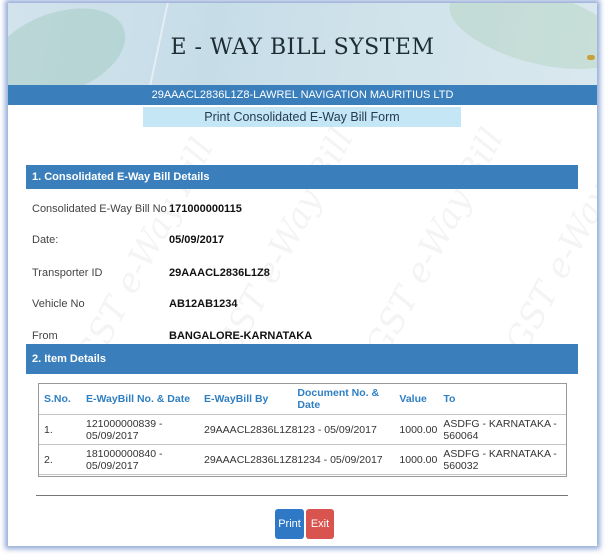  I want to click on column-header: To, so click(505, 399).